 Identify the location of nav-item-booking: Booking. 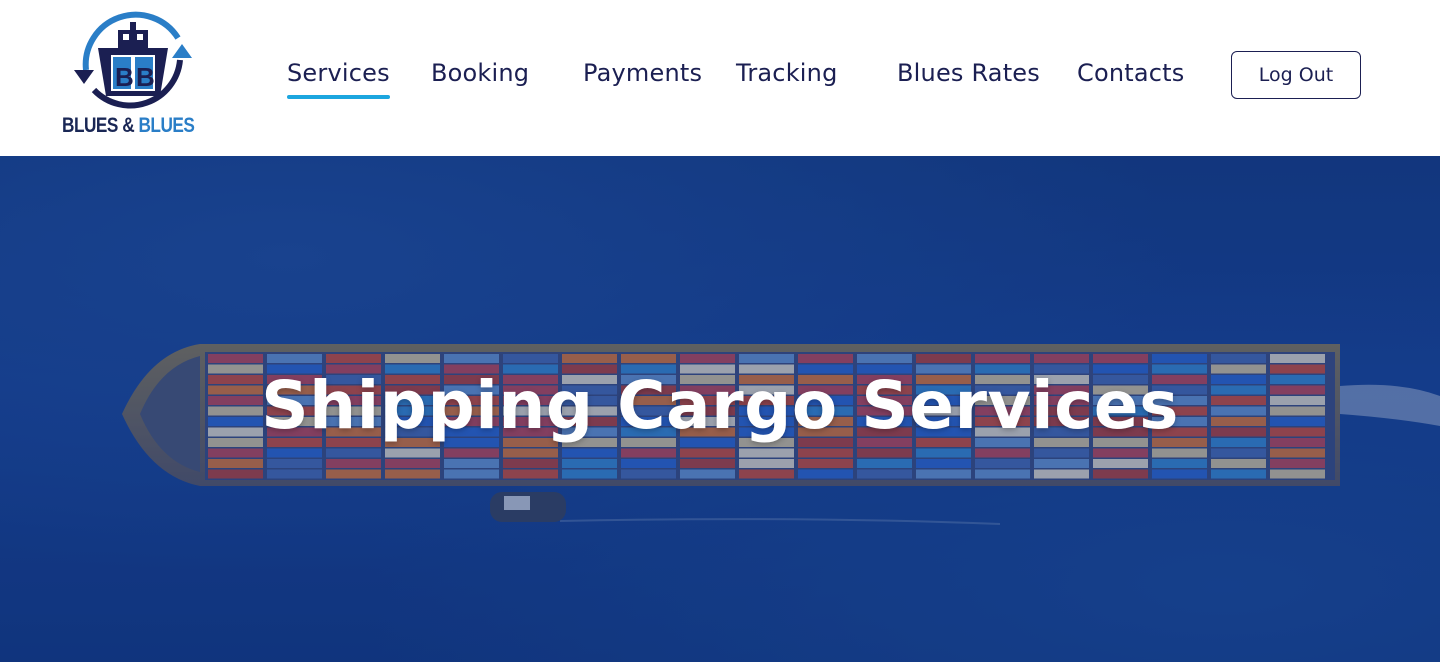
(480, 75).